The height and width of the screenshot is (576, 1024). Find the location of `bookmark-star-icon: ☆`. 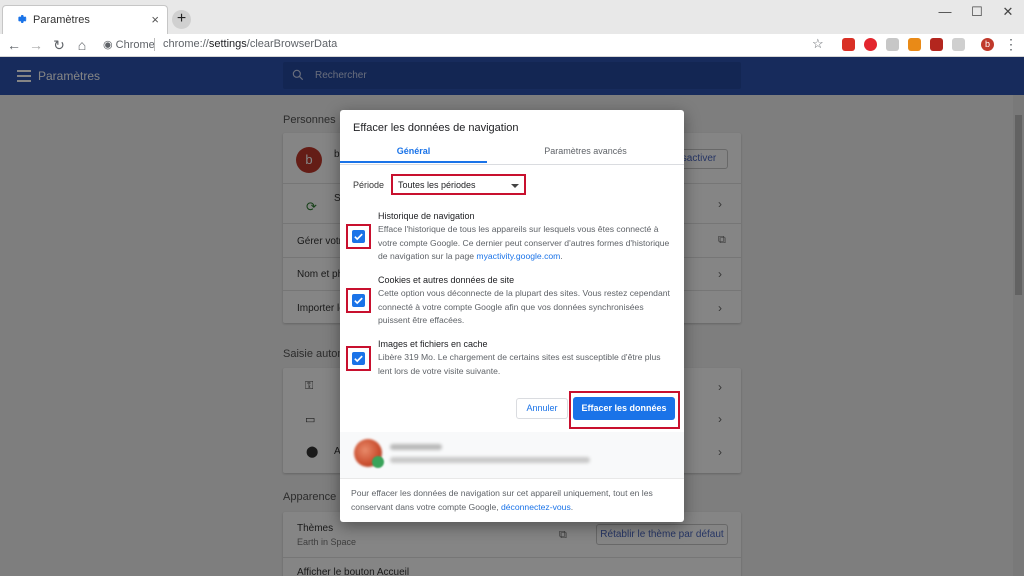

bookmark-star-icon: ☆ is located at coordinates (818, 44).